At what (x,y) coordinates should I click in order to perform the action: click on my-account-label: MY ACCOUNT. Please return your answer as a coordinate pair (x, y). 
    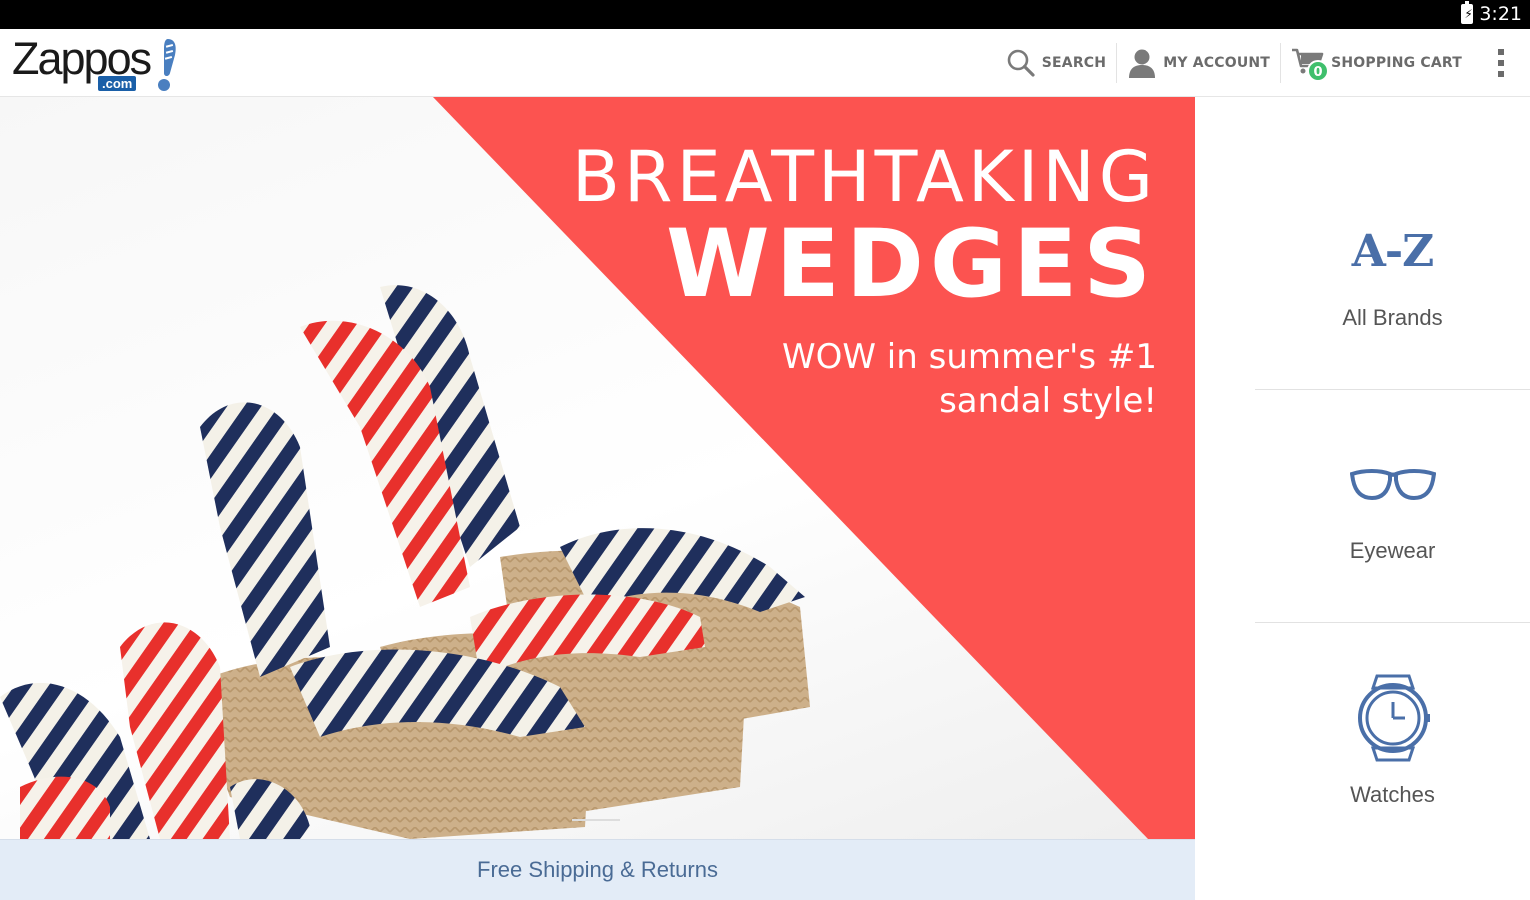
    Looking at the image, I should click on (1217, 63).